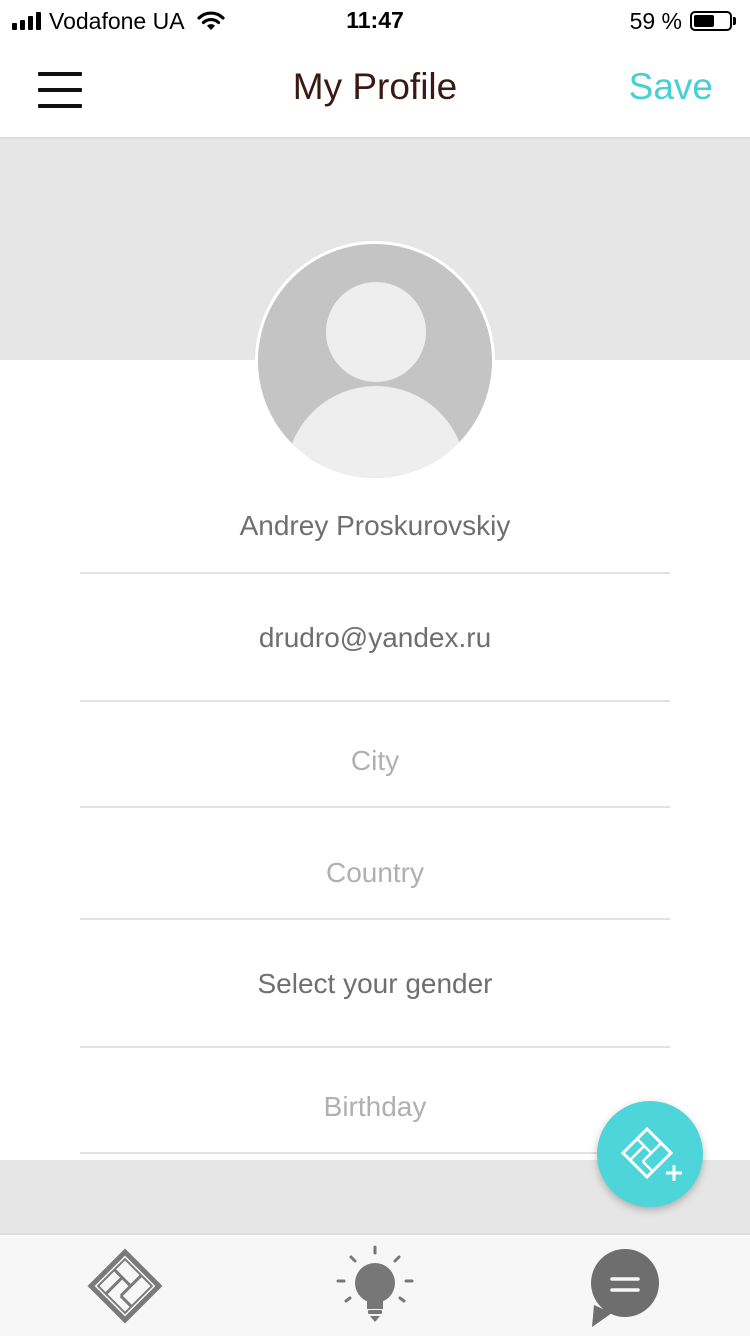 The height and width of the screenshot is (1336, 750). I want to click on default-avatar-icon, so click(375, 361).